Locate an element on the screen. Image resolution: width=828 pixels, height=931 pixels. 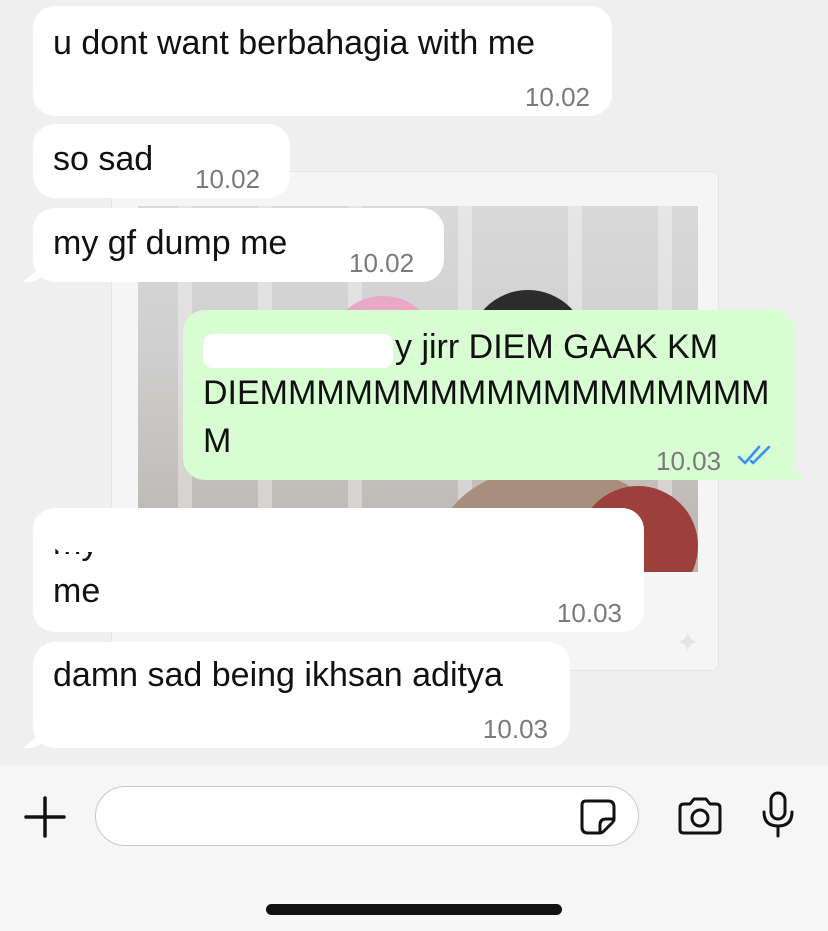
sparkle-icon: ✦ is located at coordinates (688, 642).